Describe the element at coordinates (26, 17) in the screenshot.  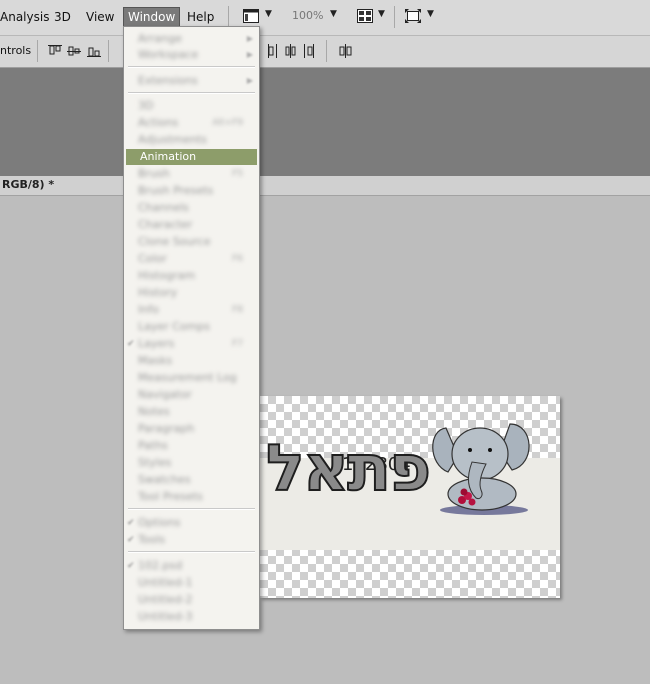
I see `menu-analysis: Analysis` at that location.